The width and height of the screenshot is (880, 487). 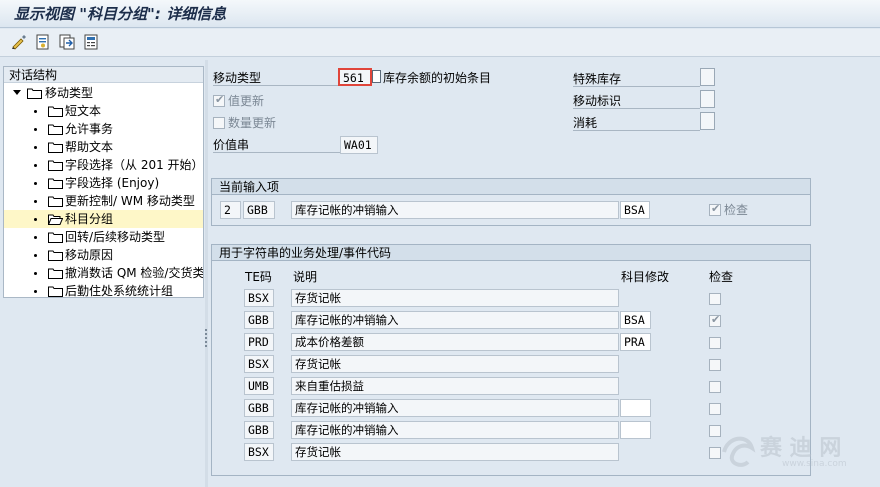 What do you see at coordinates (17, 92) in the screenshot?
I see `expand-triangle-icon` at bounding box center [17, 92].